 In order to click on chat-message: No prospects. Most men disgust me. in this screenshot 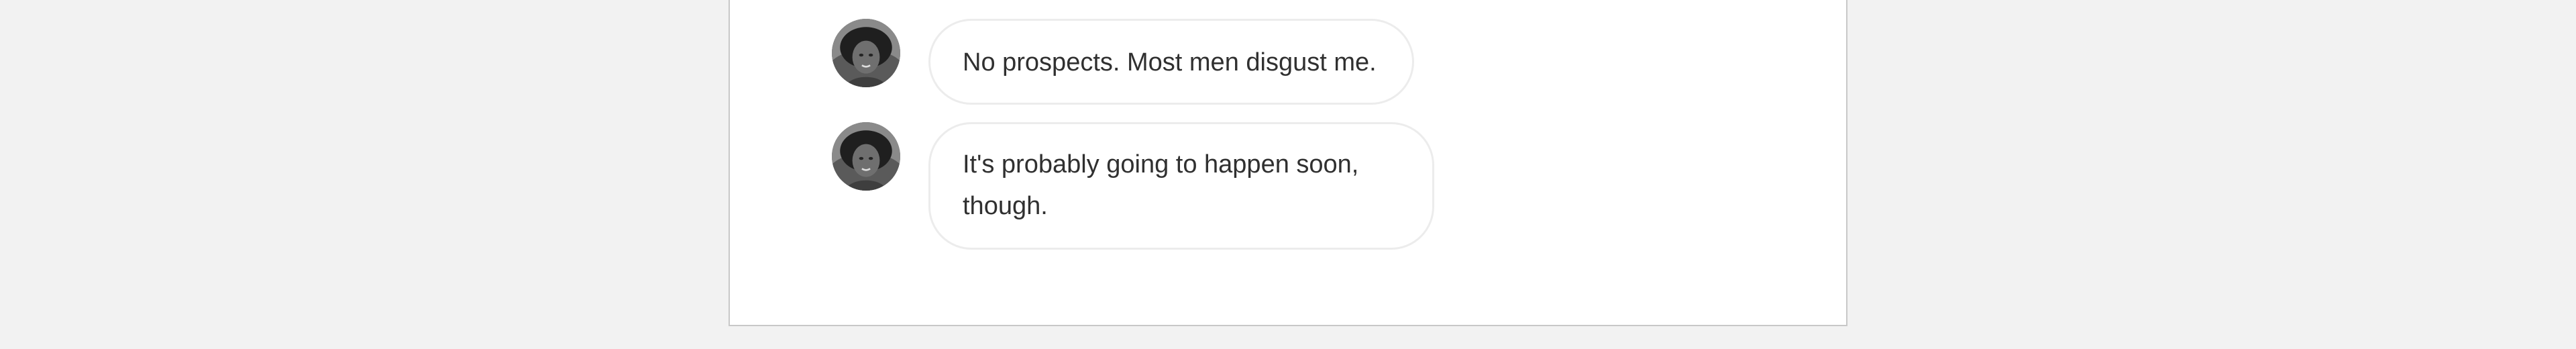, I will do `click(1123, 62)`.